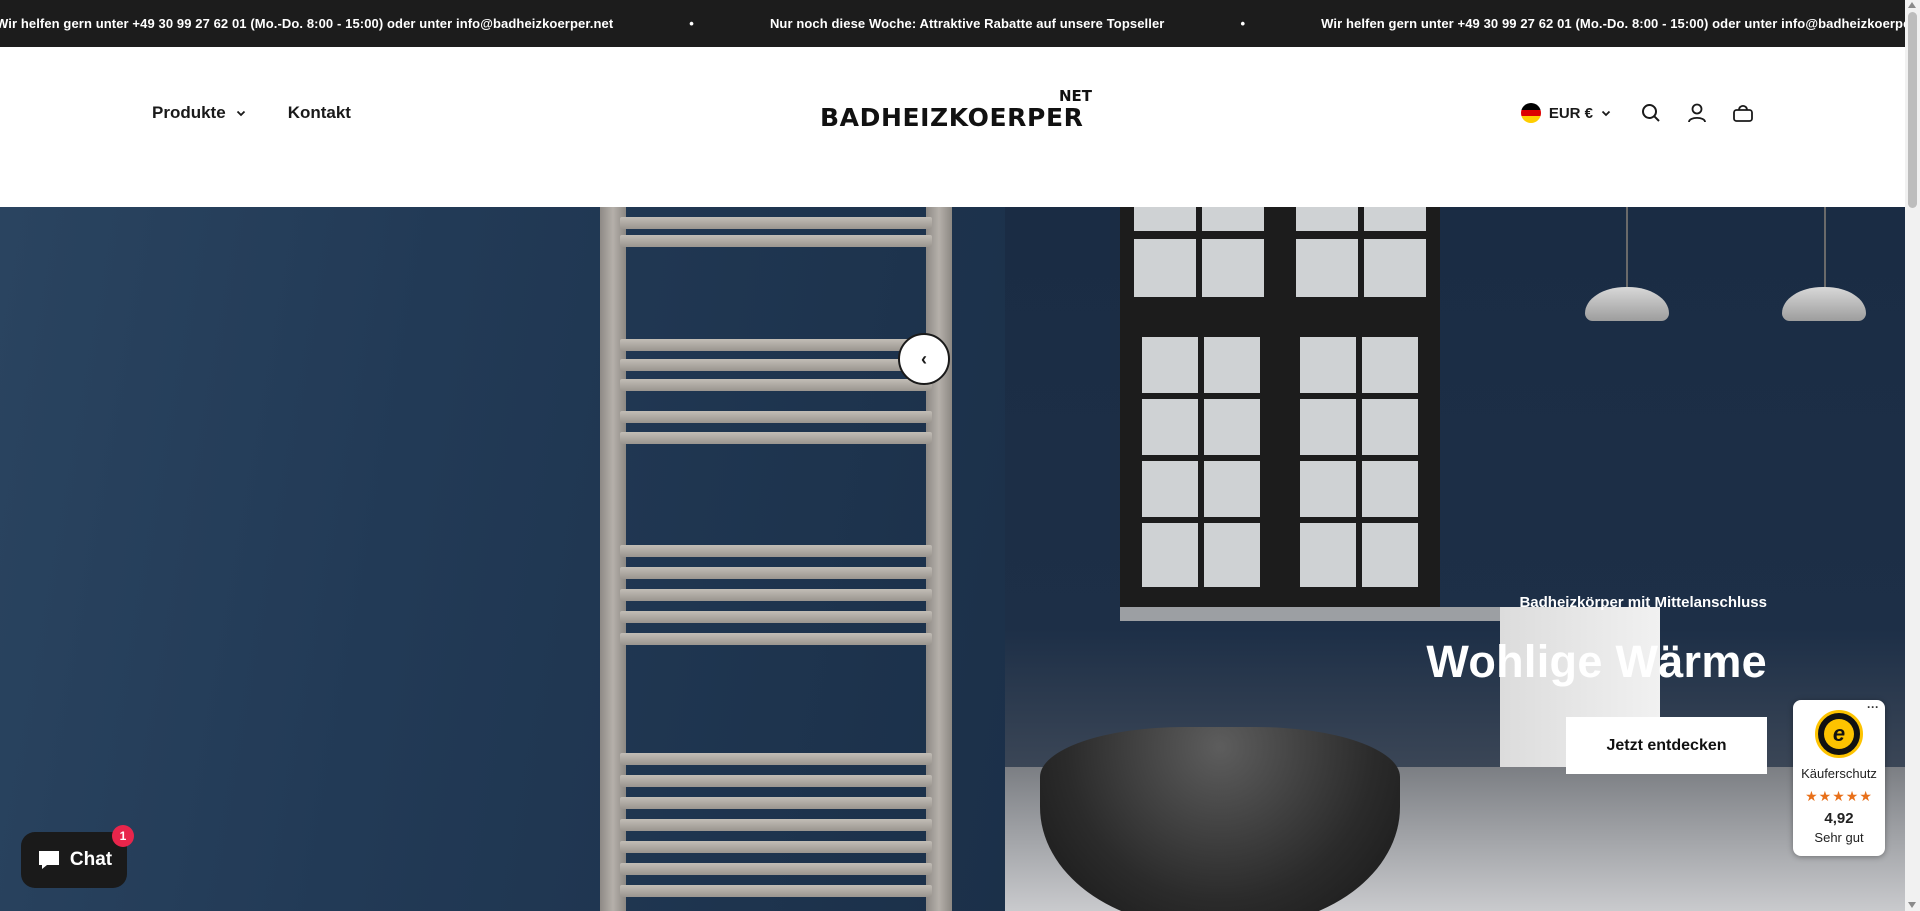 This screenshot has width=1920, height=911. Describe the element at coordinates (1075, 96) in the screenshot. I see `logo-suffix: NET` at that location.